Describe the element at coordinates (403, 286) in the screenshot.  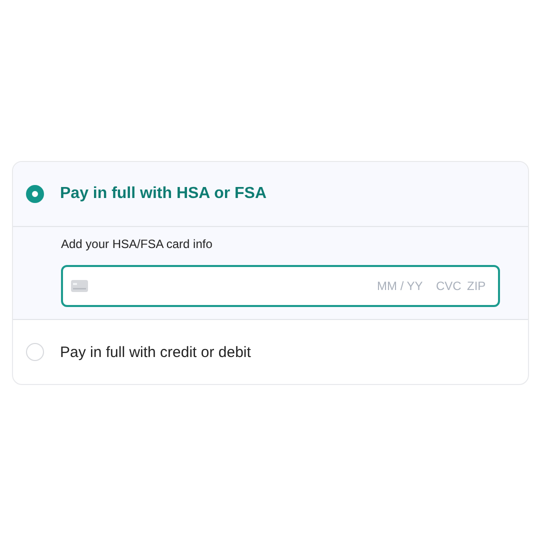
I see `card-subfield: MM / YY` at that location.